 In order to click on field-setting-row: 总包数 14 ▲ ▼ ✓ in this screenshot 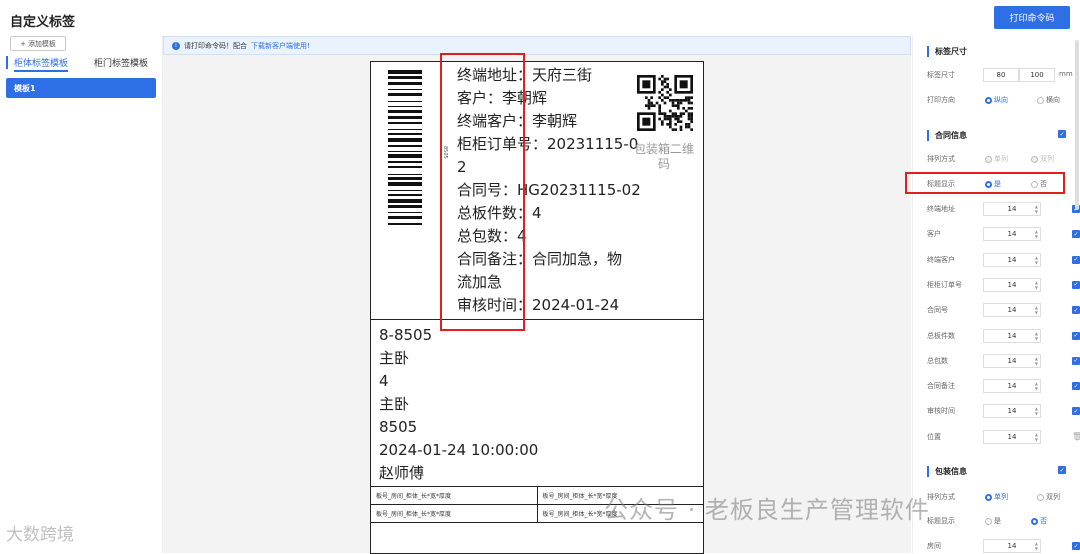, I will do `click(1003, 360)`.